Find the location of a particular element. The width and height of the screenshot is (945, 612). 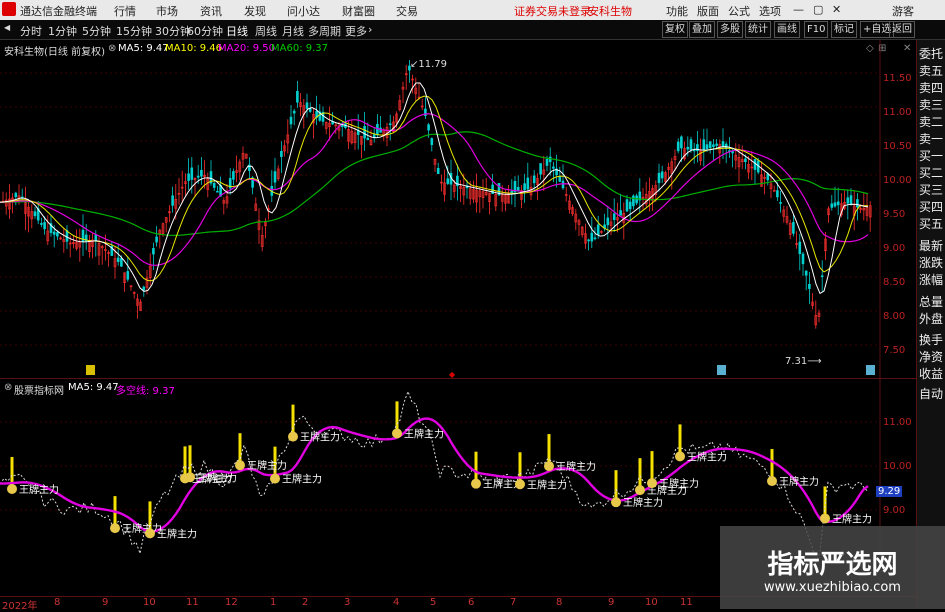

period-30min: 30分钟 is located at coordinates (173, 31).